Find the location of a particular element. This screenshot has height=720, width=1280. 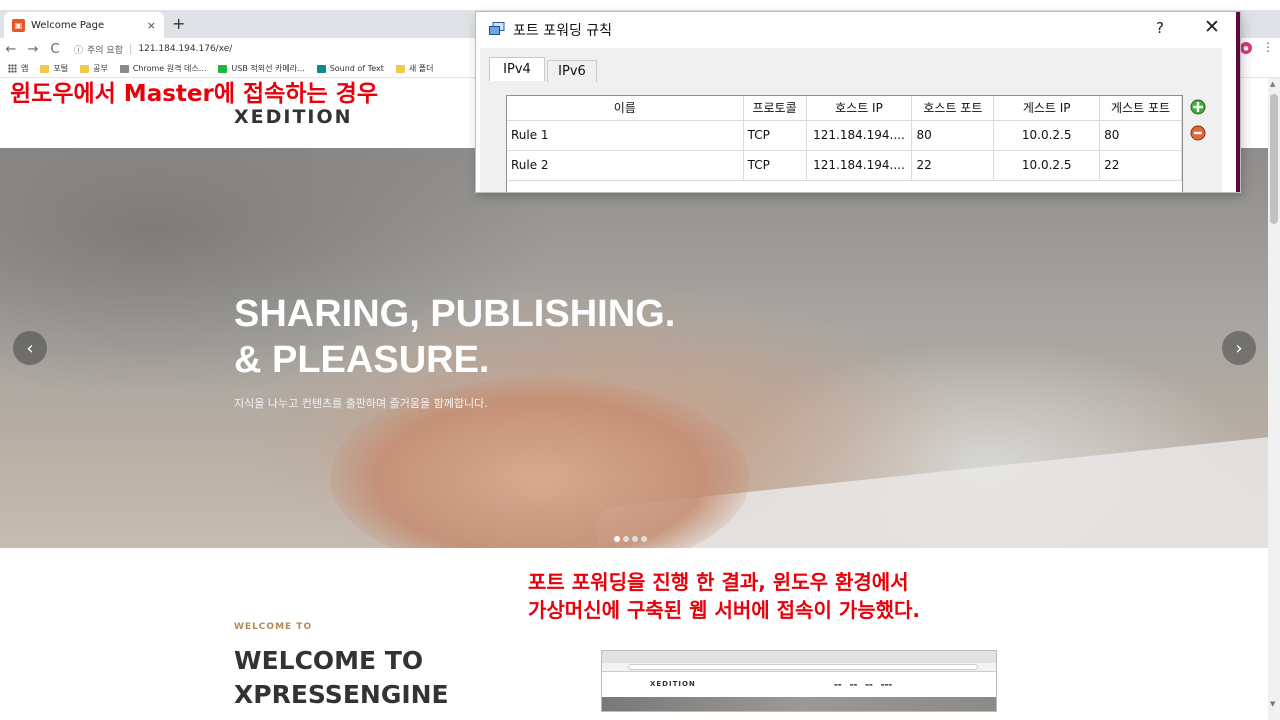

mini-urlbar is located at coordinates (799, 667).